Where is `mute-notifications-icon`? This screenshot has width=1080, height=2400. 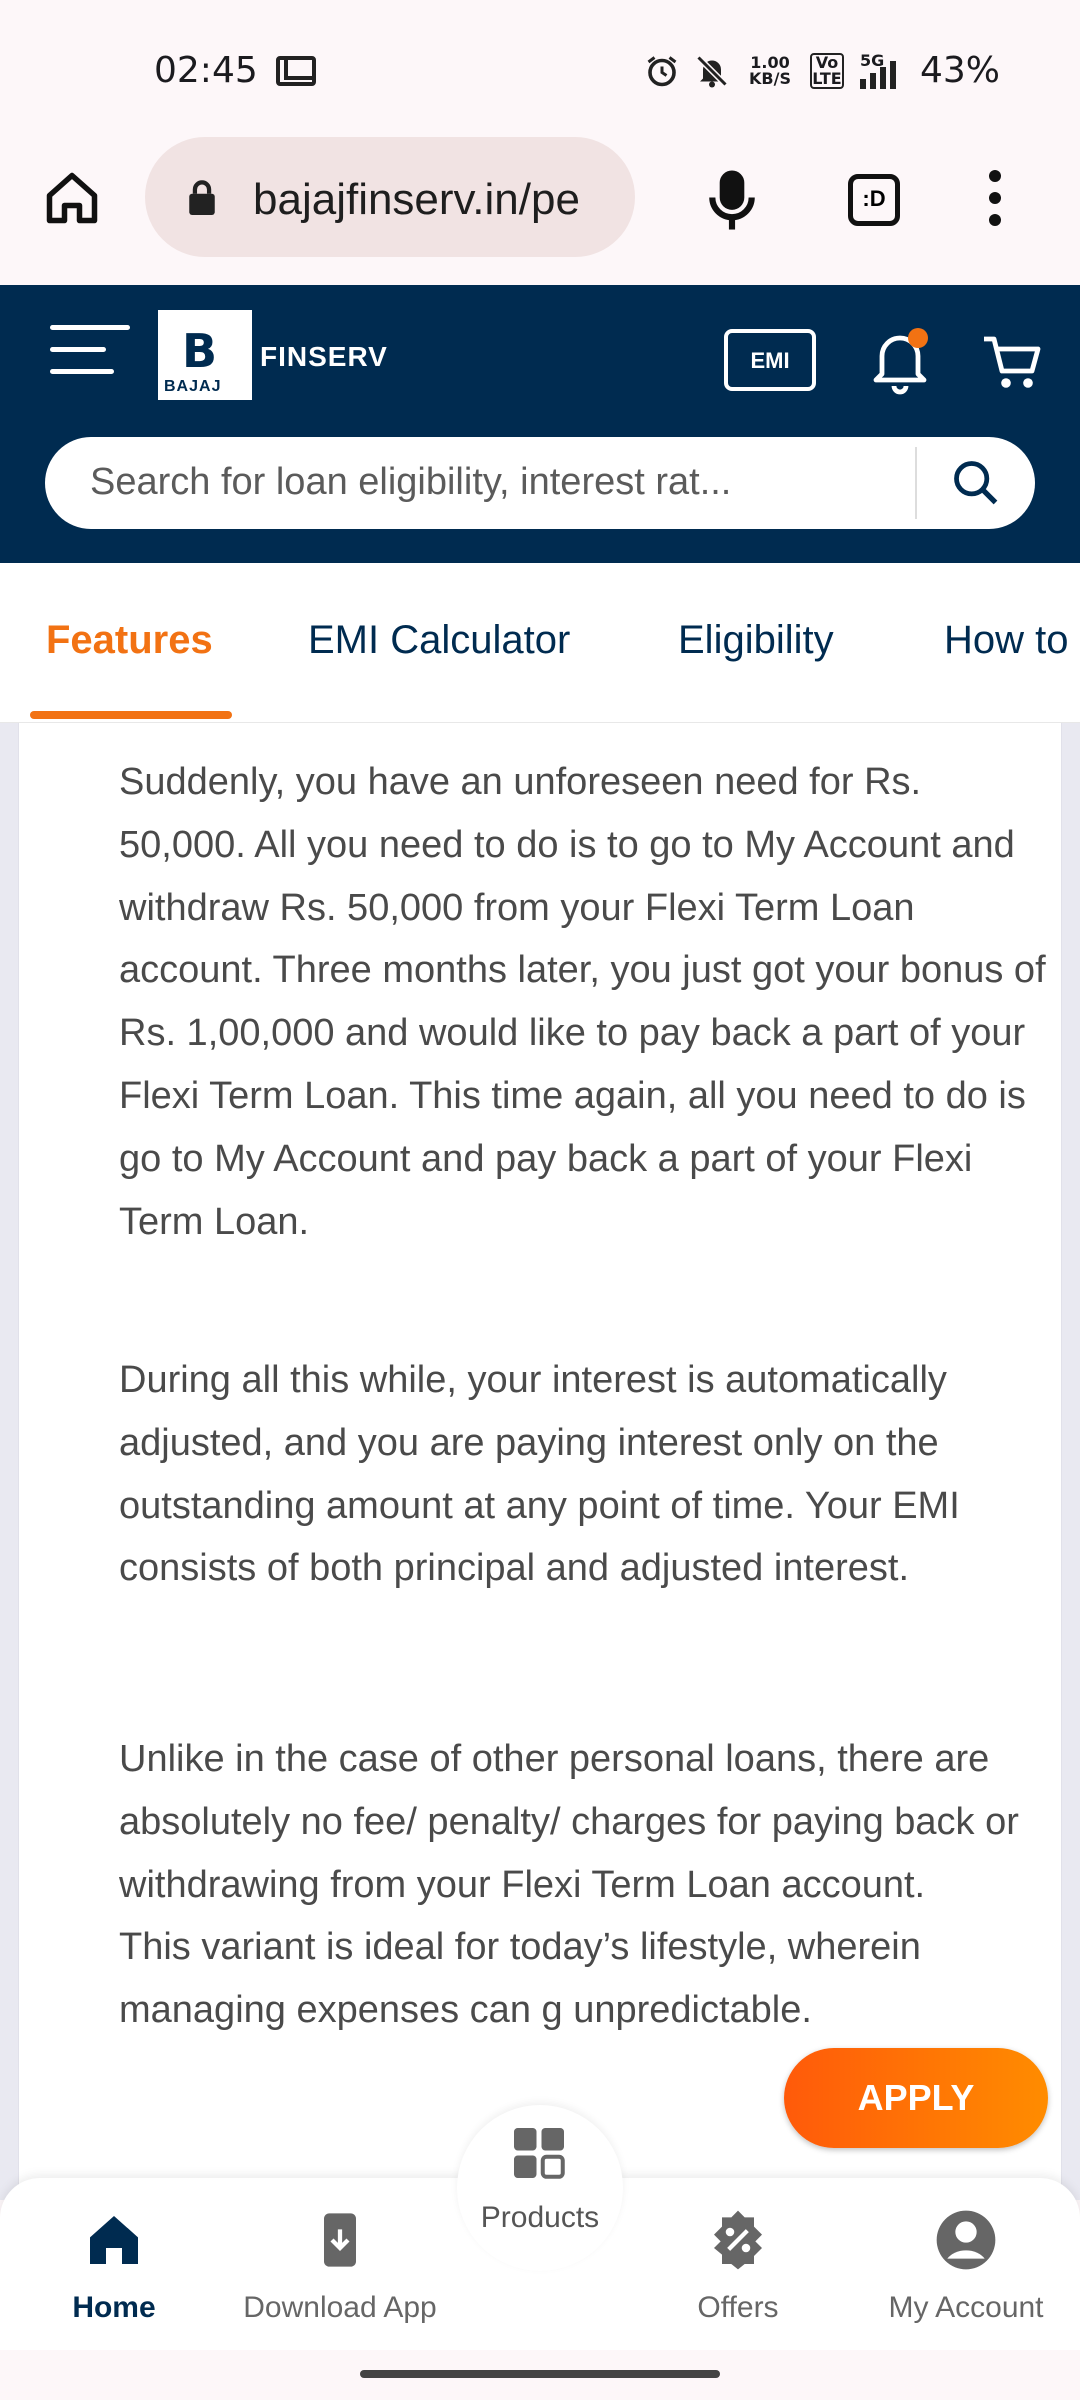
mute-notifications-icon is located at coordinates (712, 70).